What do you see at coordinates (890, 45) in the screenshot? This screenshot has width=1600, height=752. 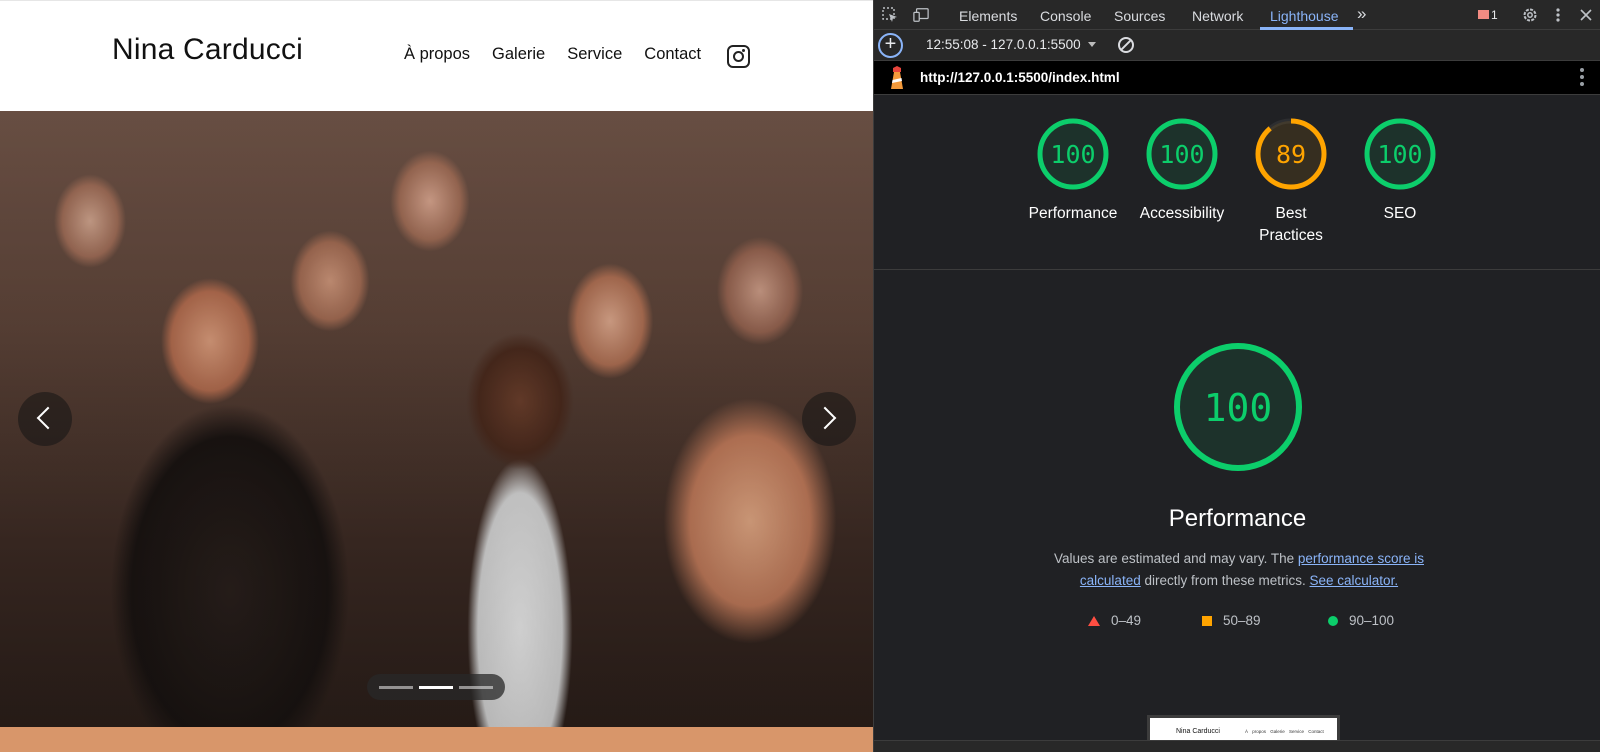 I see `new-report-button: +` at bounding box center [890, 45].